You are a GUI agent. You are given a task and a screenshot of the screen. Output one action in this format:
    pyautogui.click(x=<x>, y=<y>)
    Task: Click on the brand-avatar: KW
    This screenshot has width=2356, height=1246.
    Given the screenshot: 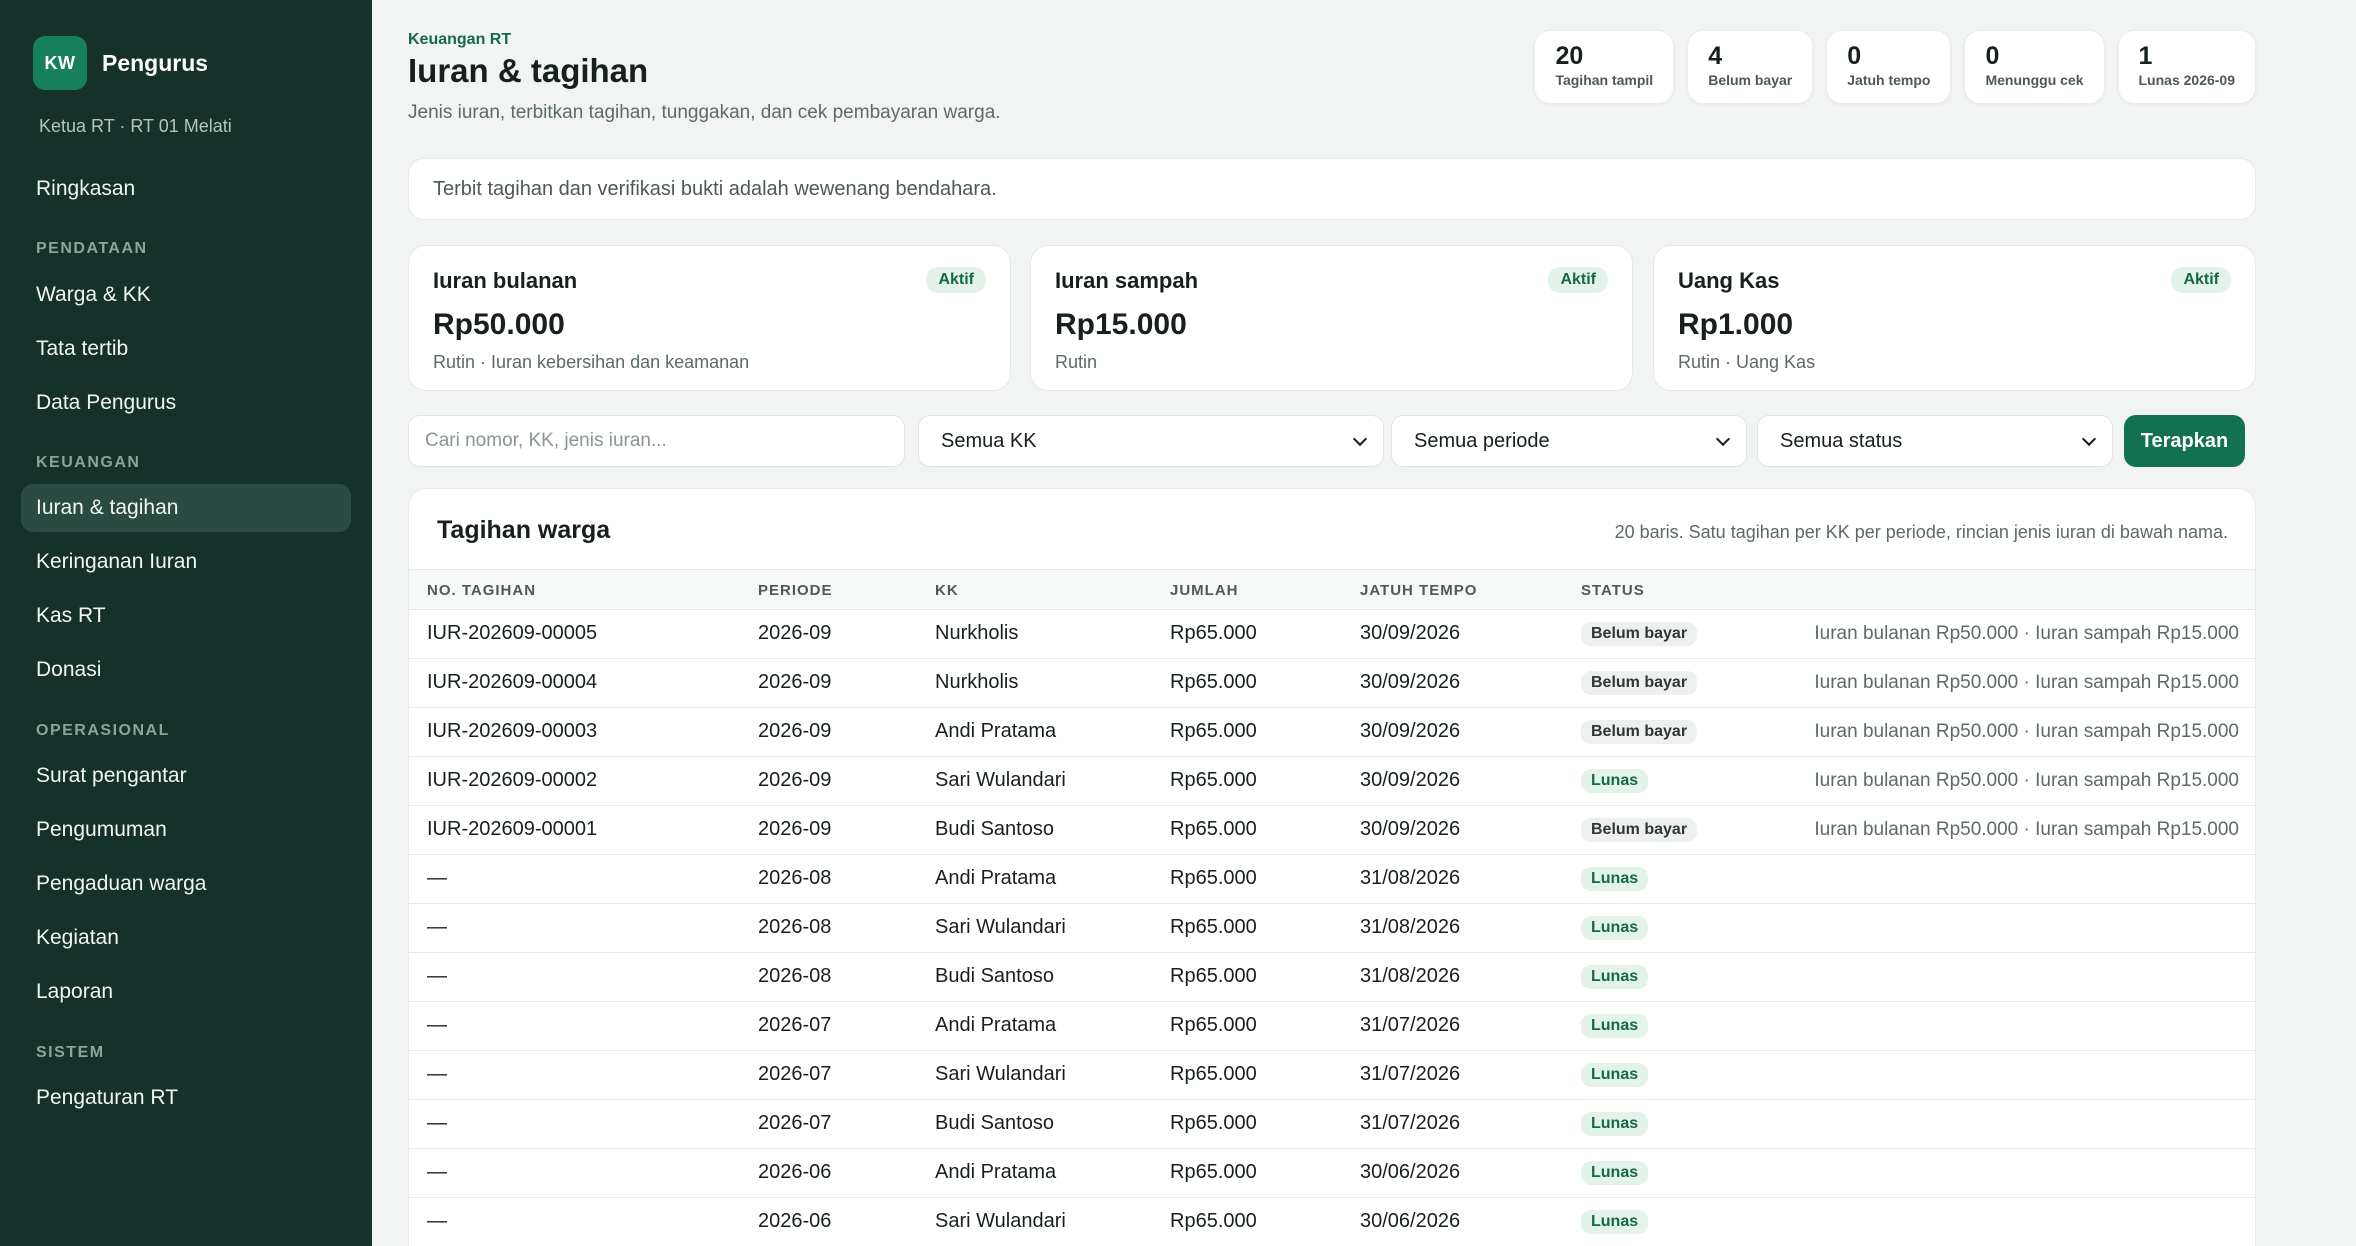 What is the action you would take?
    pyautogui.click(x=60, y=63)
    